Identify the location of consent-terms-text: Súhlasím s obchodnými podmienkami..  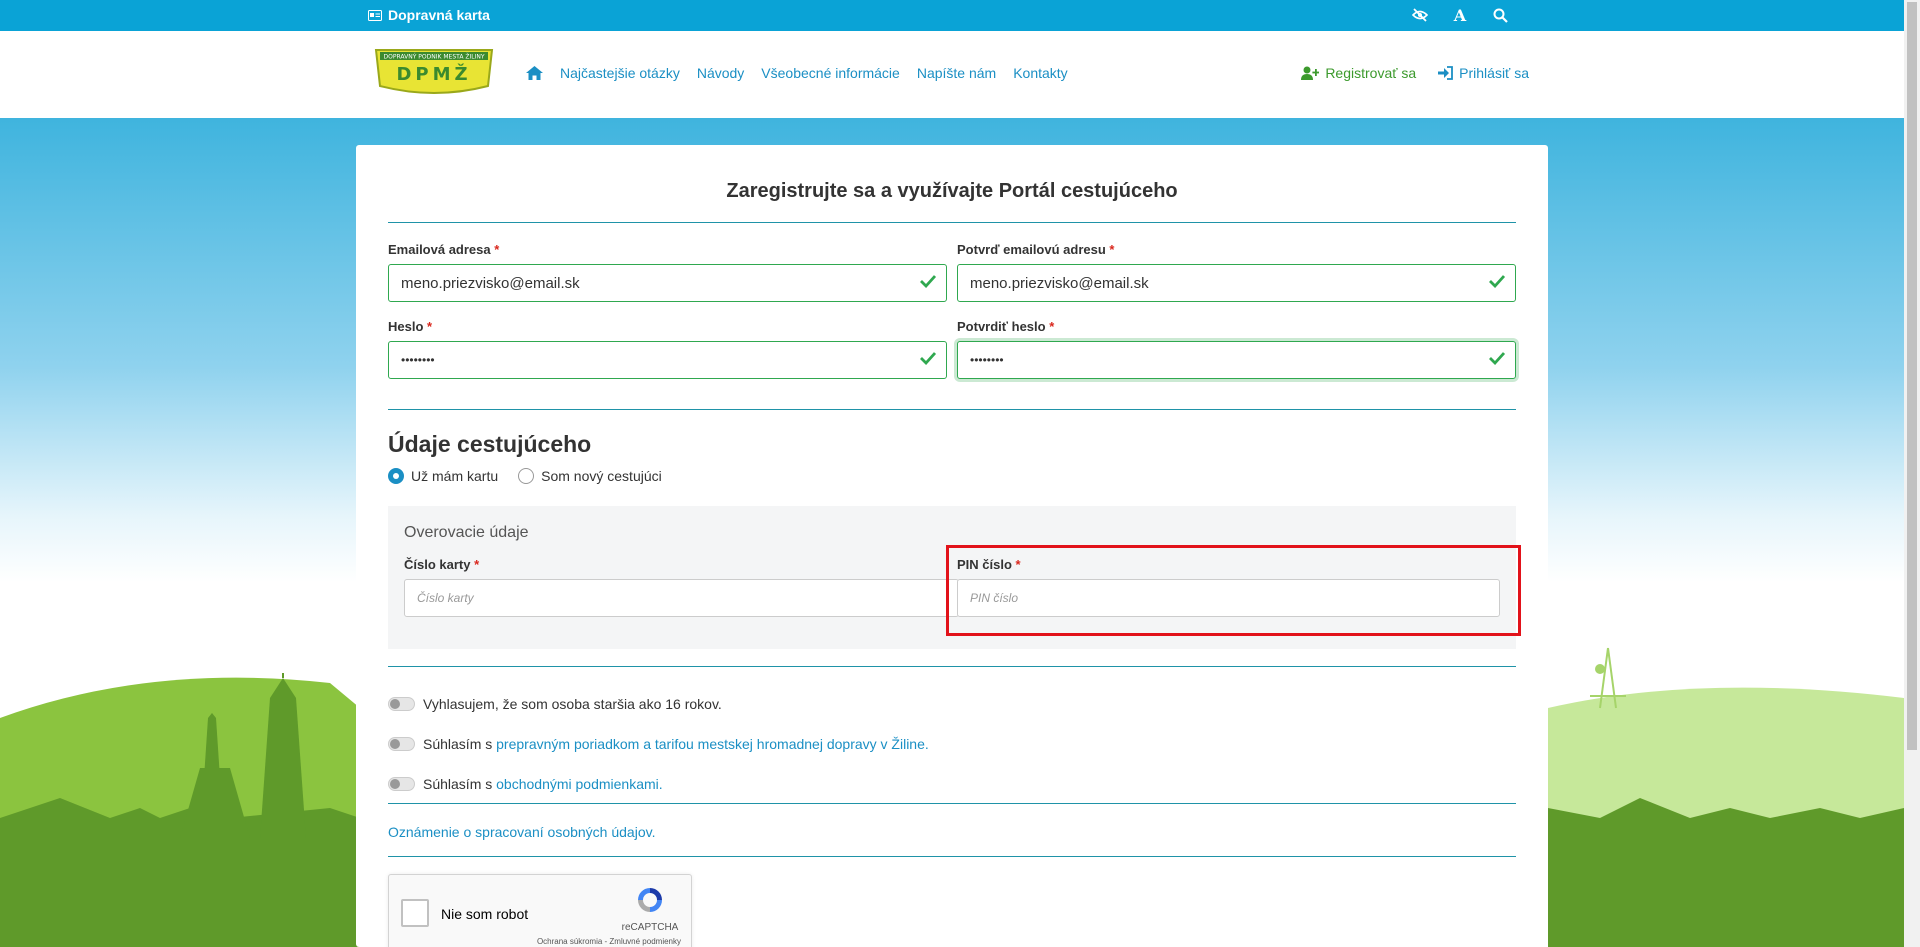
(543, 784).